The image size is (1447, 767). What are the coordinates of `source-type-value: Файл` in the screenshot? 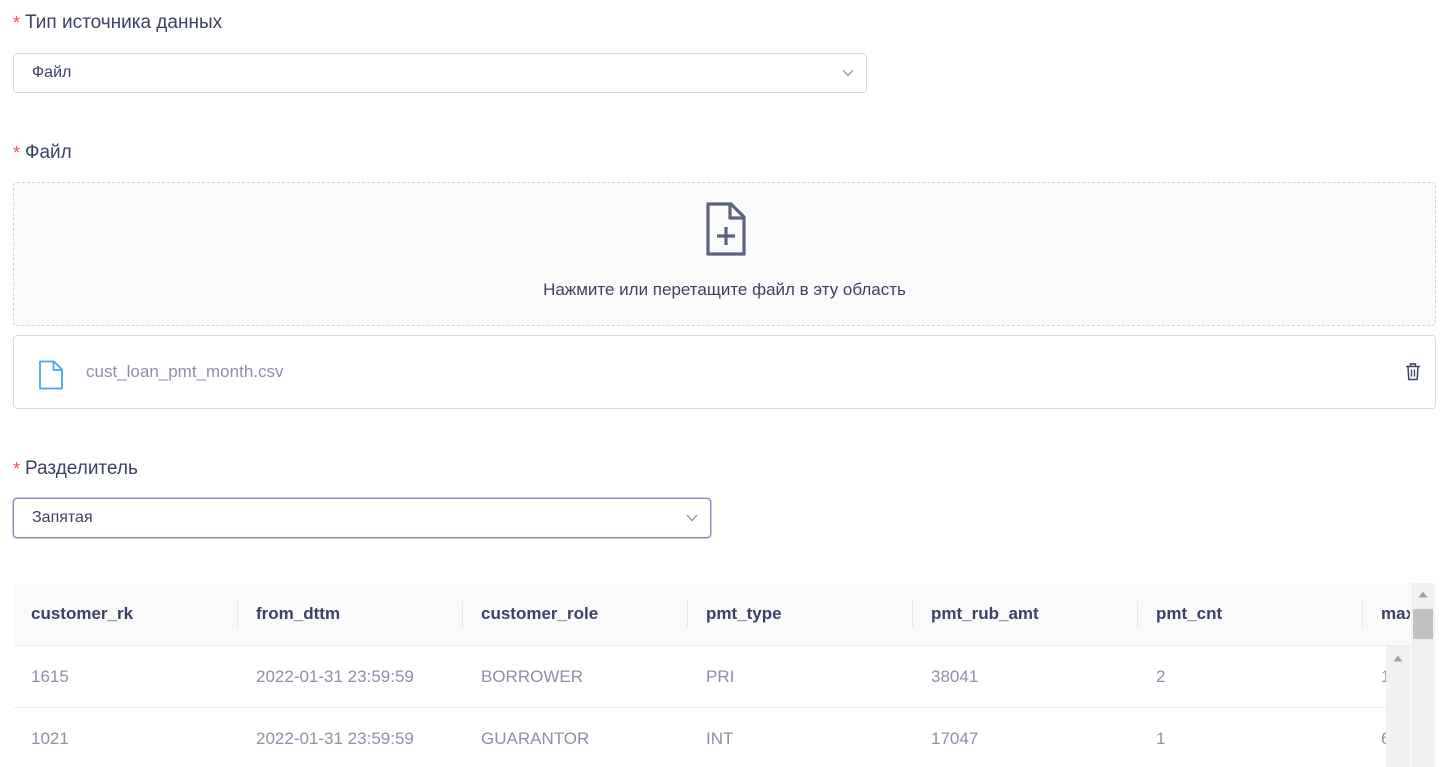 It's located at (52, 72).